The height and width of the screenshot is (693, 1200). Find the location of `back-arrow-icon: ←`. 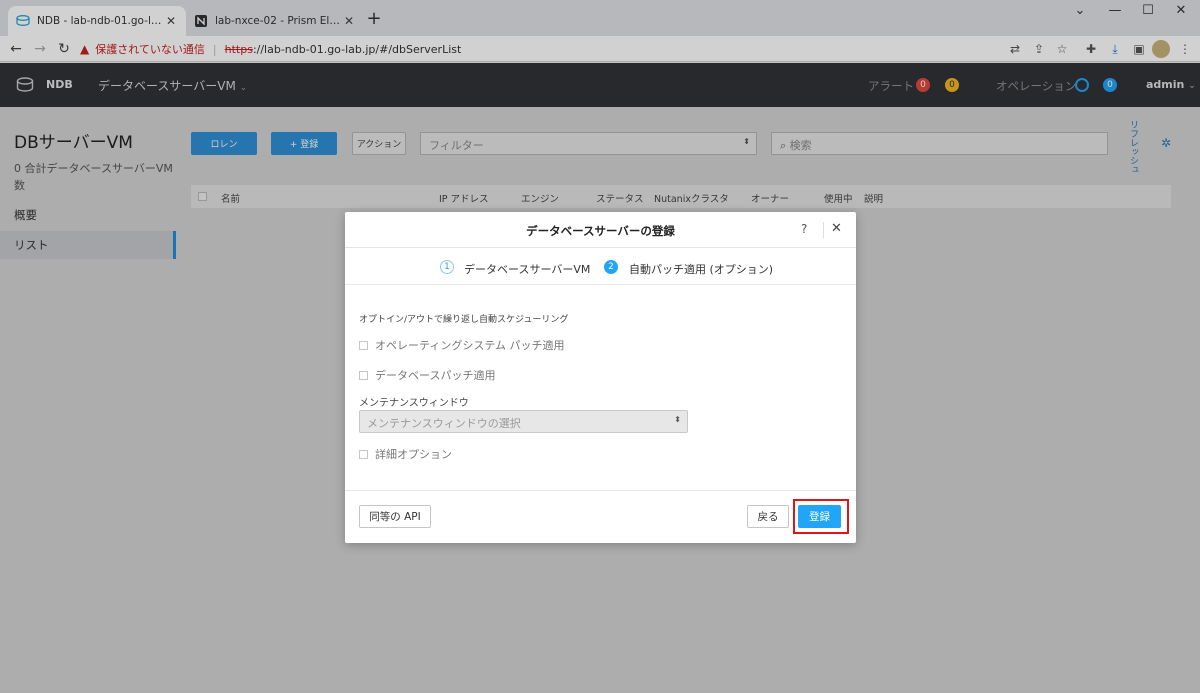

back-arrow-icon: ← is located at coordinates (16, 49).